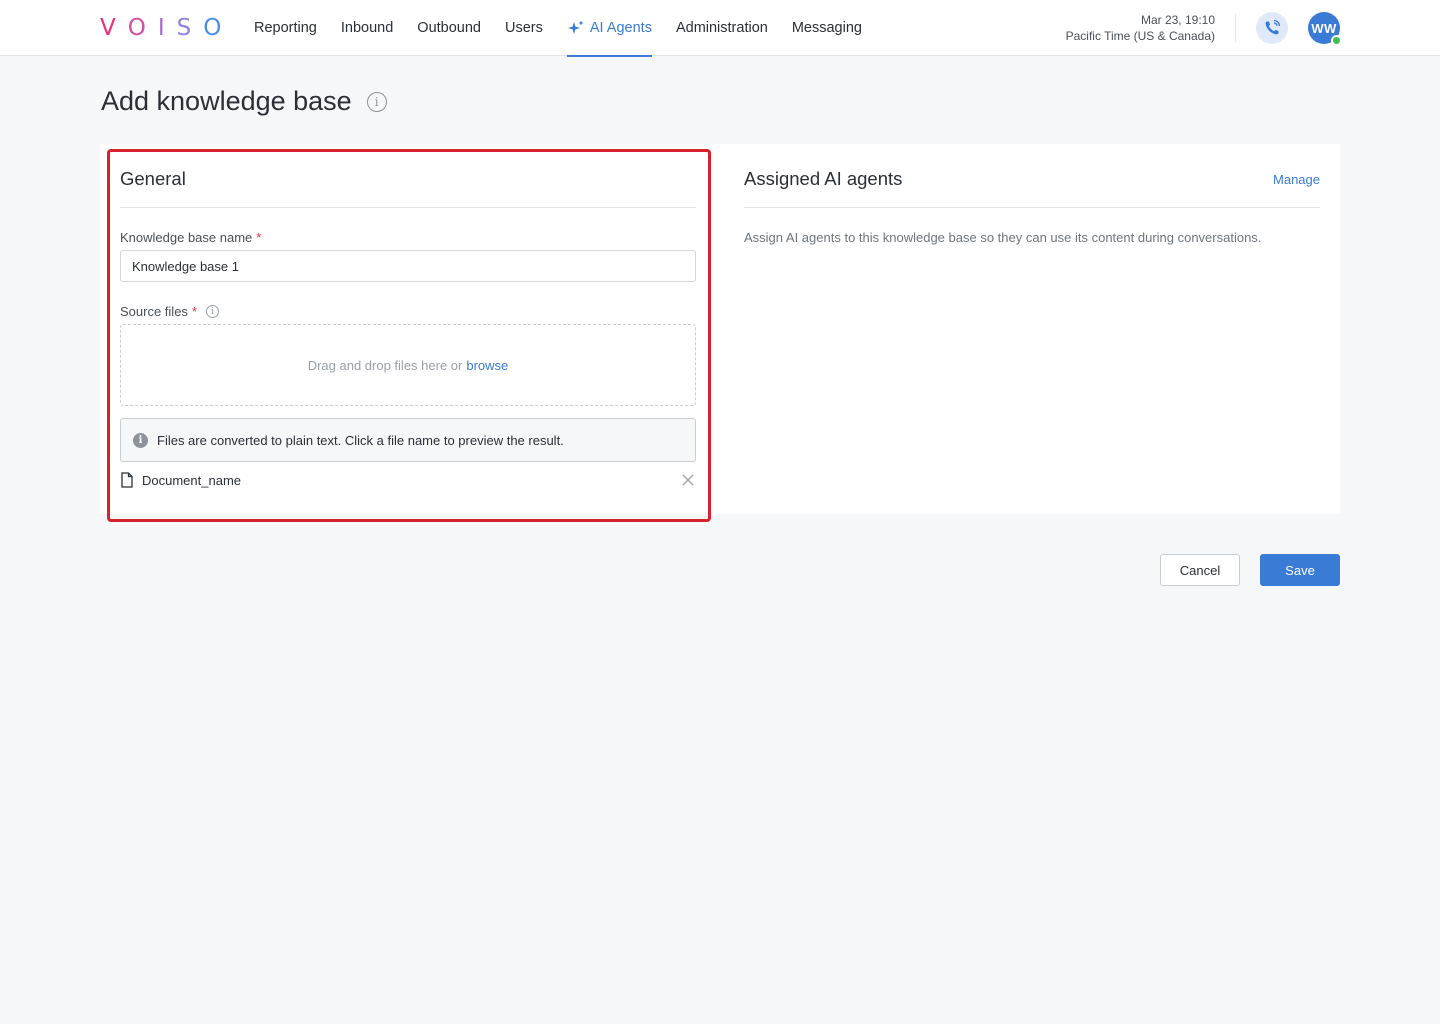 This screenshot has height=1024, width=1440. I want to click on phone-icon, so click(1273, 27).